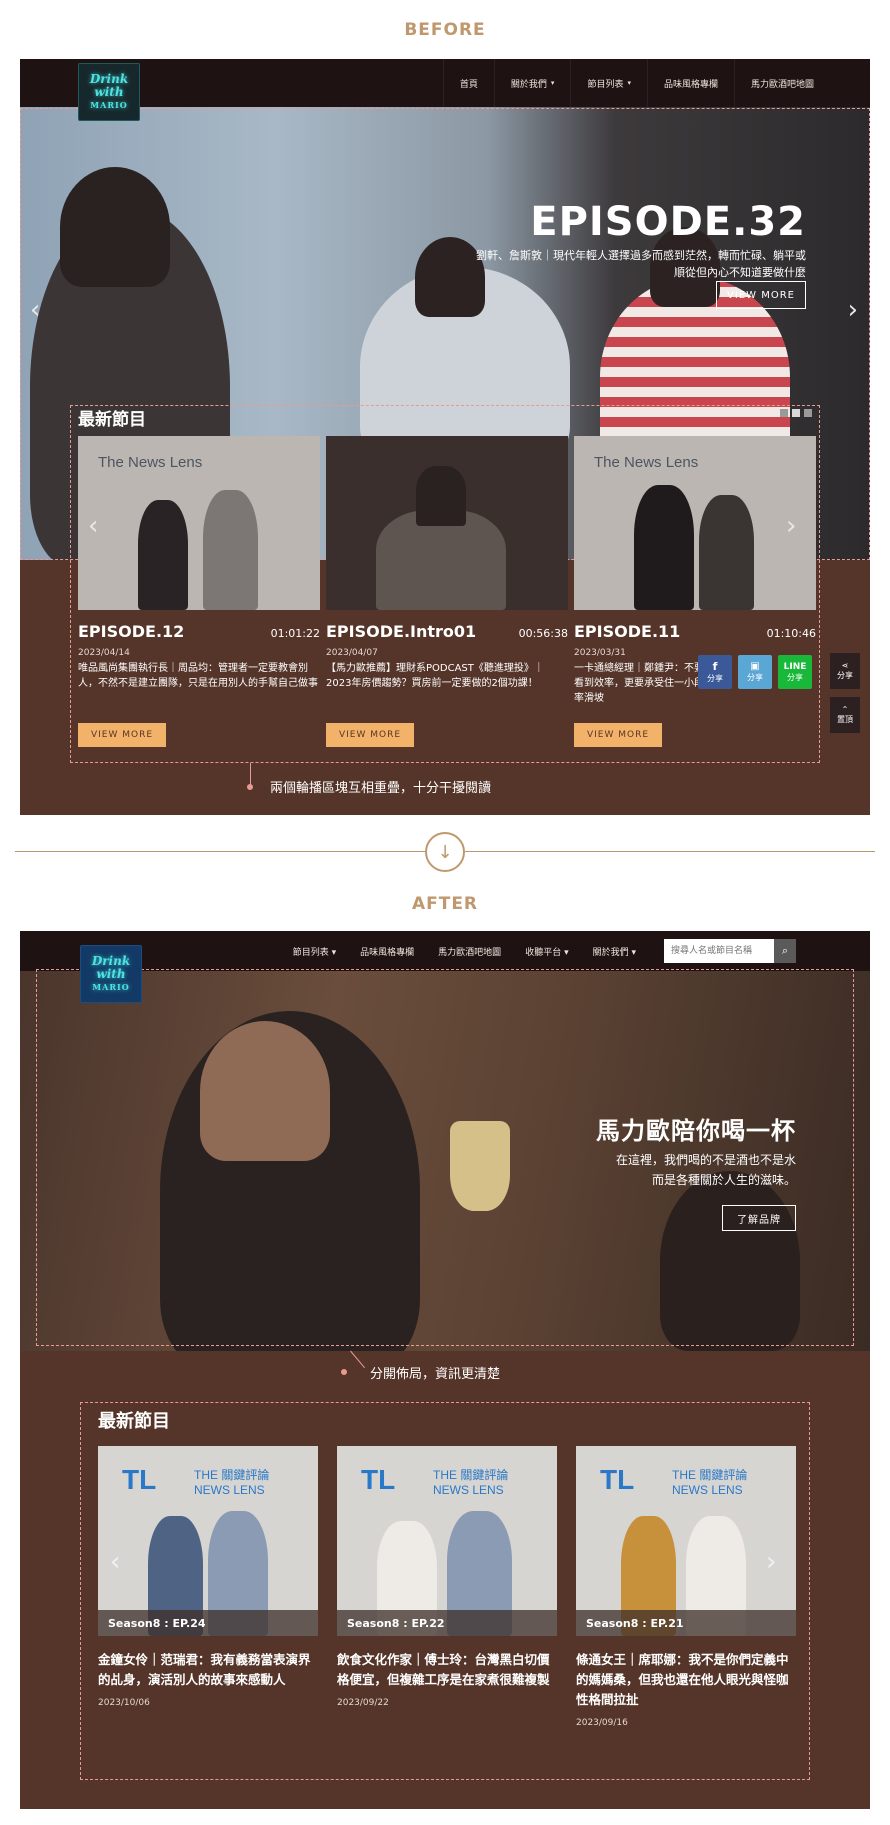  Describe the element at coordinates (208, 1541) in the screenshot. I see `episode-thumbnail: TL THE 關鍵評論 NEWS LENS Season8 : EP.24` at that location.